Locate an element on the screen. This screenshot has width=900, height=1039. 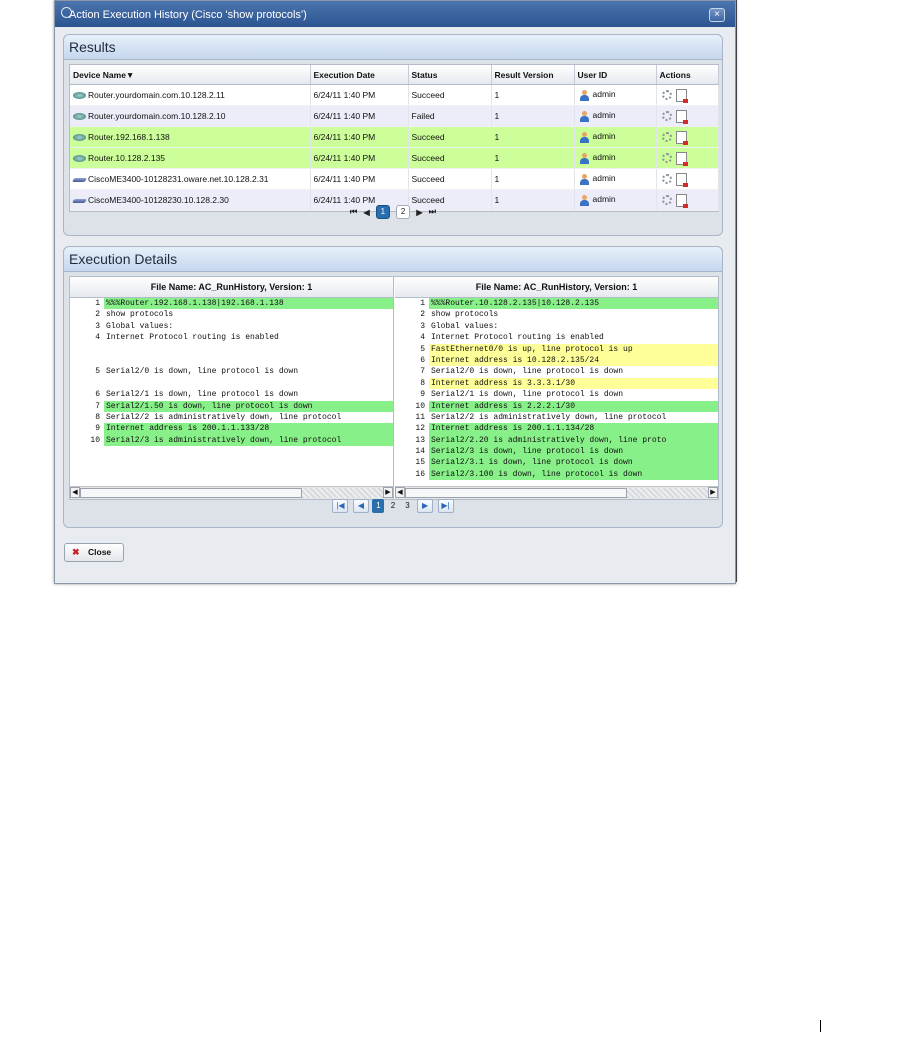
line-number: 10 is located at coordinates (87, 440).